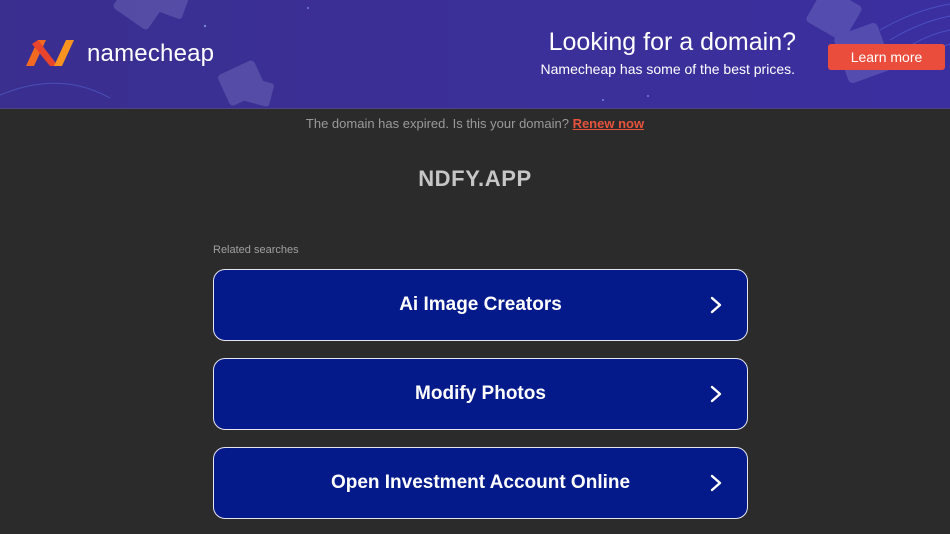 Image resolution: width=950 pixels, height=534 pixels. I want to click on related-search-label: Open Investment Account Online, so click(480, 482).